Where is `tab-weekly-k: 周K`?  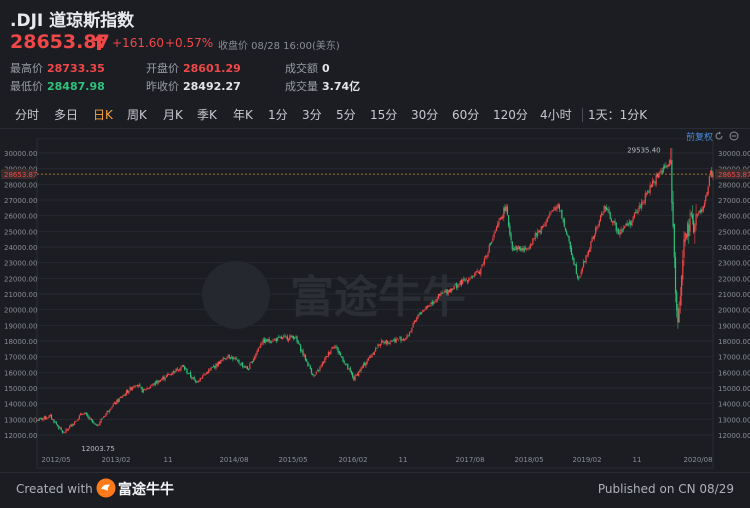
tab-weekly-k: 周K is located at coordinates (137, 114).